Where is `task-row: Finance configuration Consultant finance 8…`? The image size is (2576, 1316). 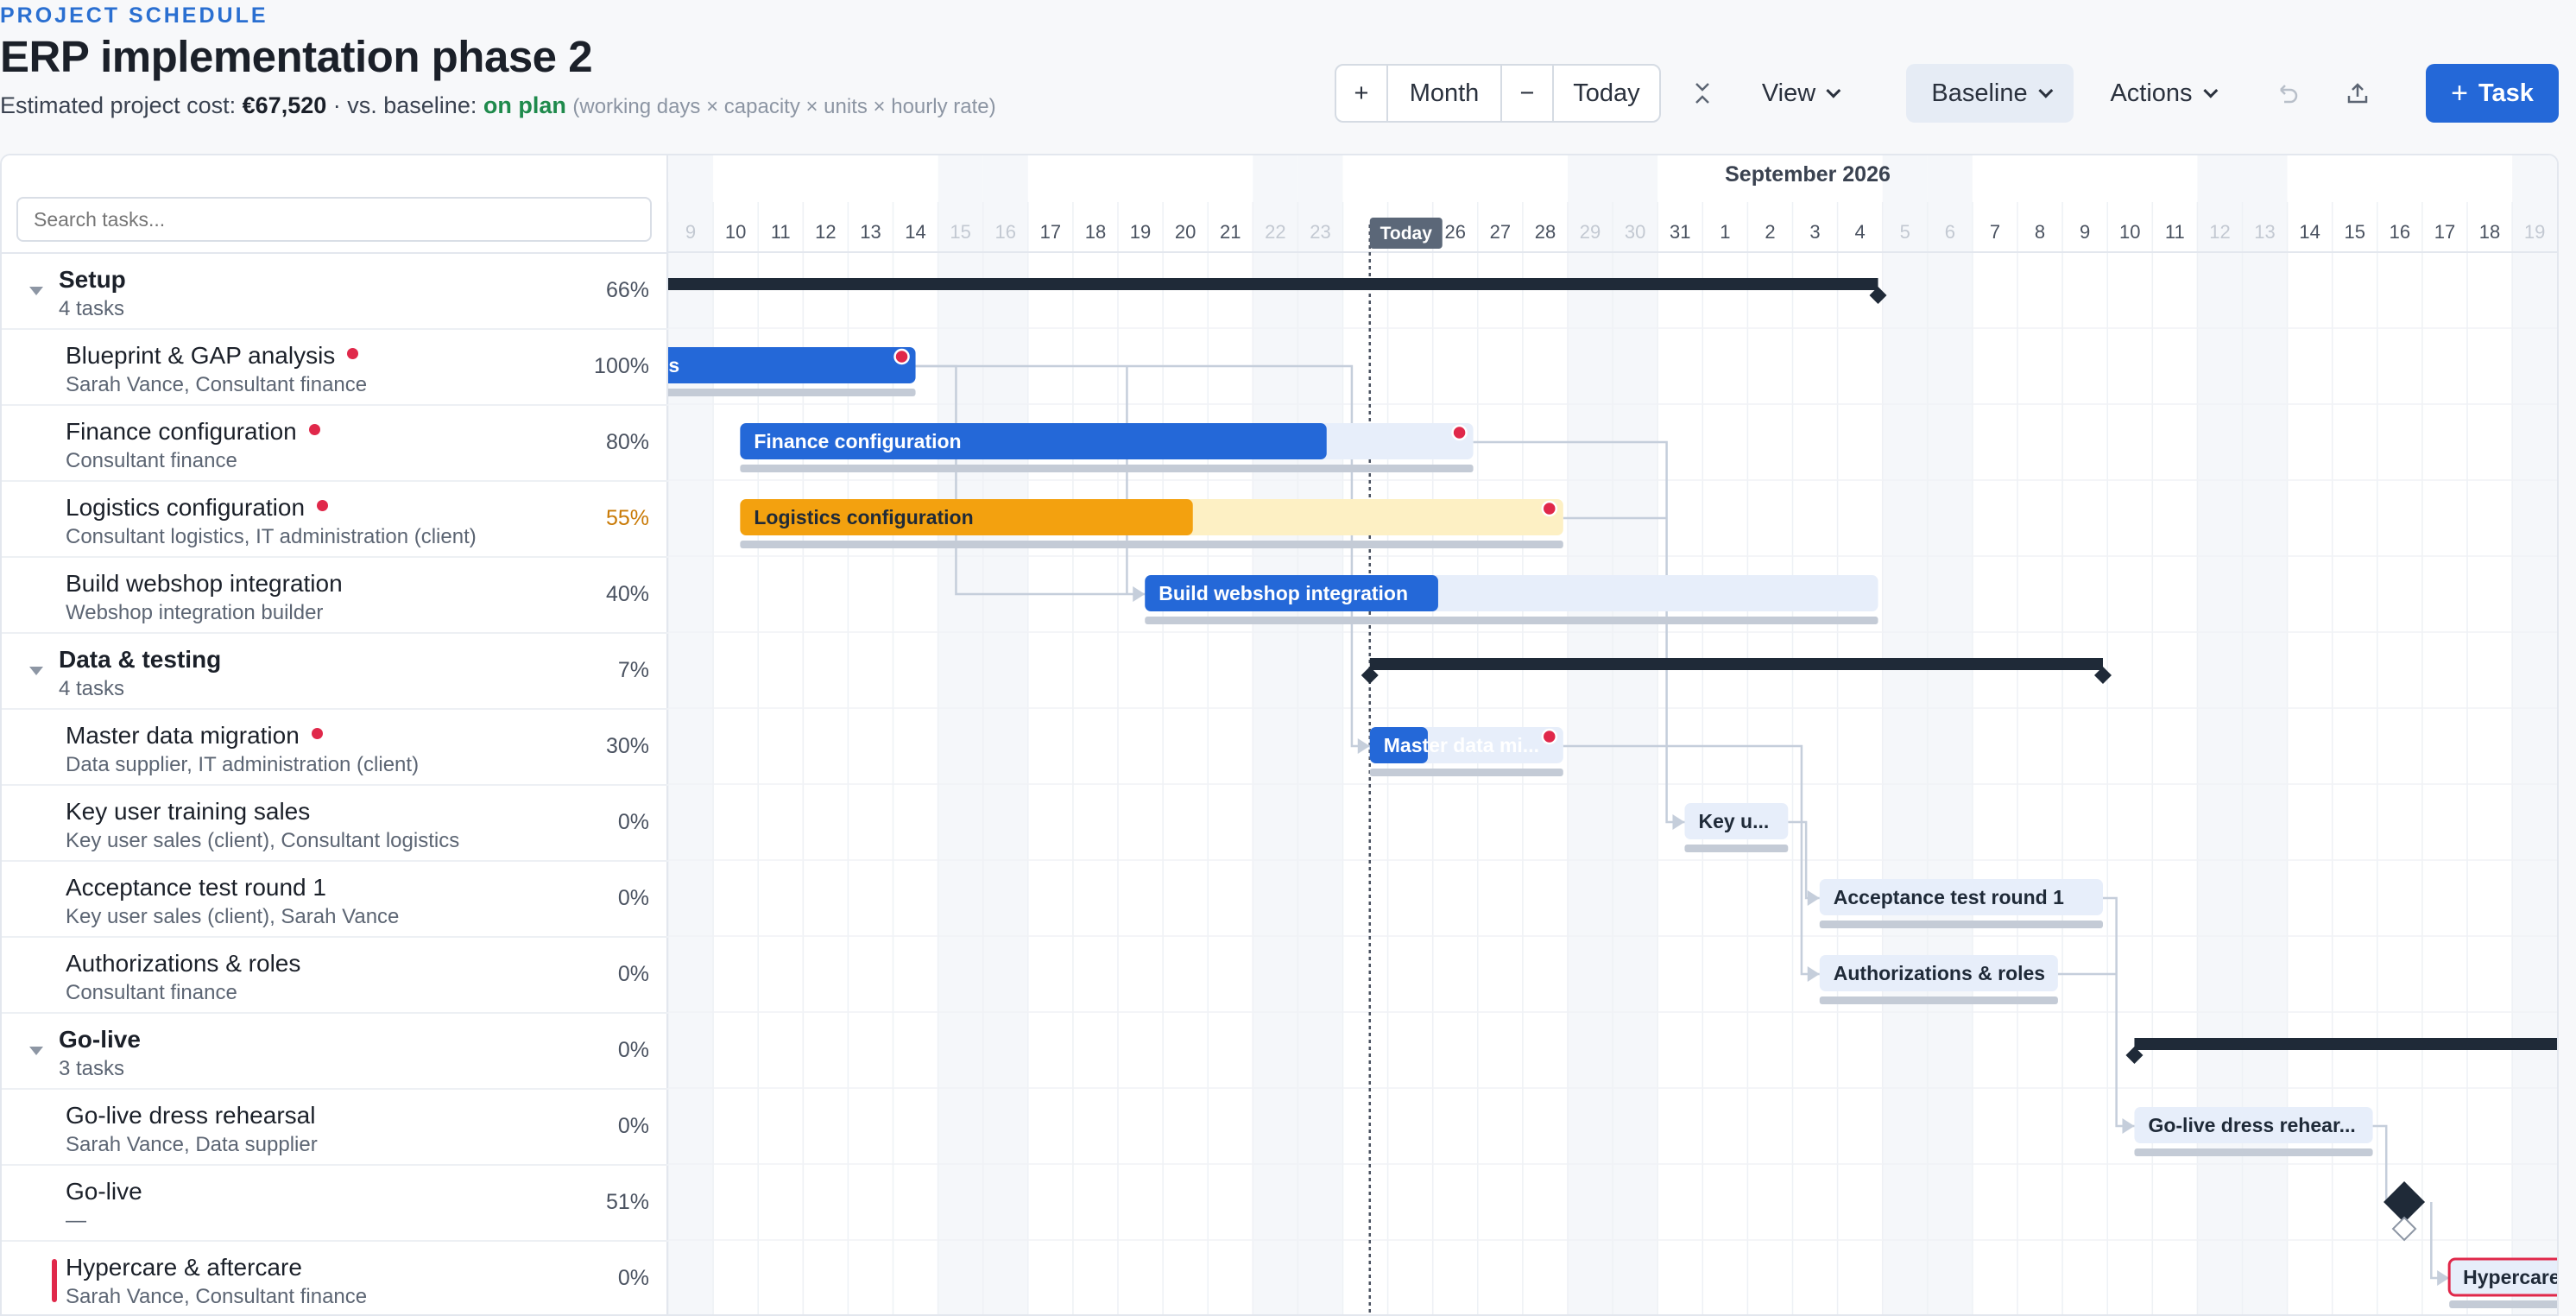
task-row: Finance configuration Consultant finance 8… is located at coordinates (335, 444).